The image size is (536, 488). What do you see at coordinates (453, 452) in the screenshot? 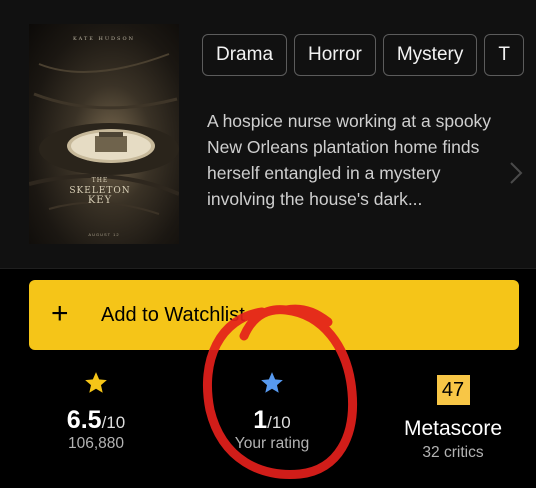
I see `metascore-critics: 32 critics` at bounding box center [453, 452].